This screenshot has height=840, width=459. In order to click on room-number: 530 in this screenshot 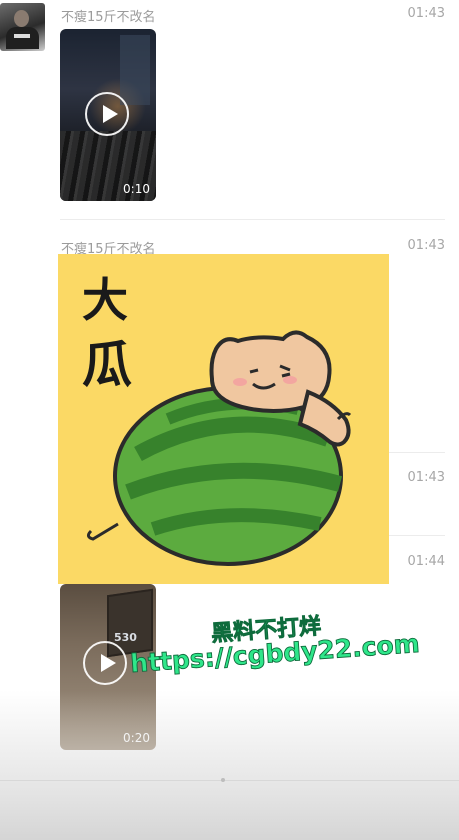, I will do `click(125, 637)`.